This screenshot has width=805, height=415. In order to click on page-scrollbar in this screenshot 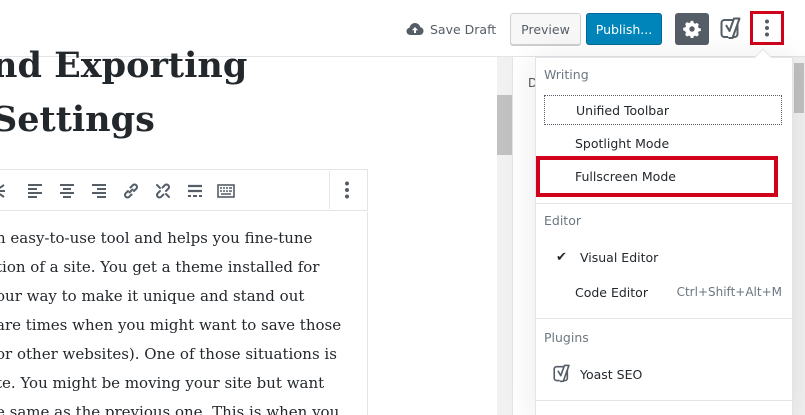, I will do `click(799, 236)`.